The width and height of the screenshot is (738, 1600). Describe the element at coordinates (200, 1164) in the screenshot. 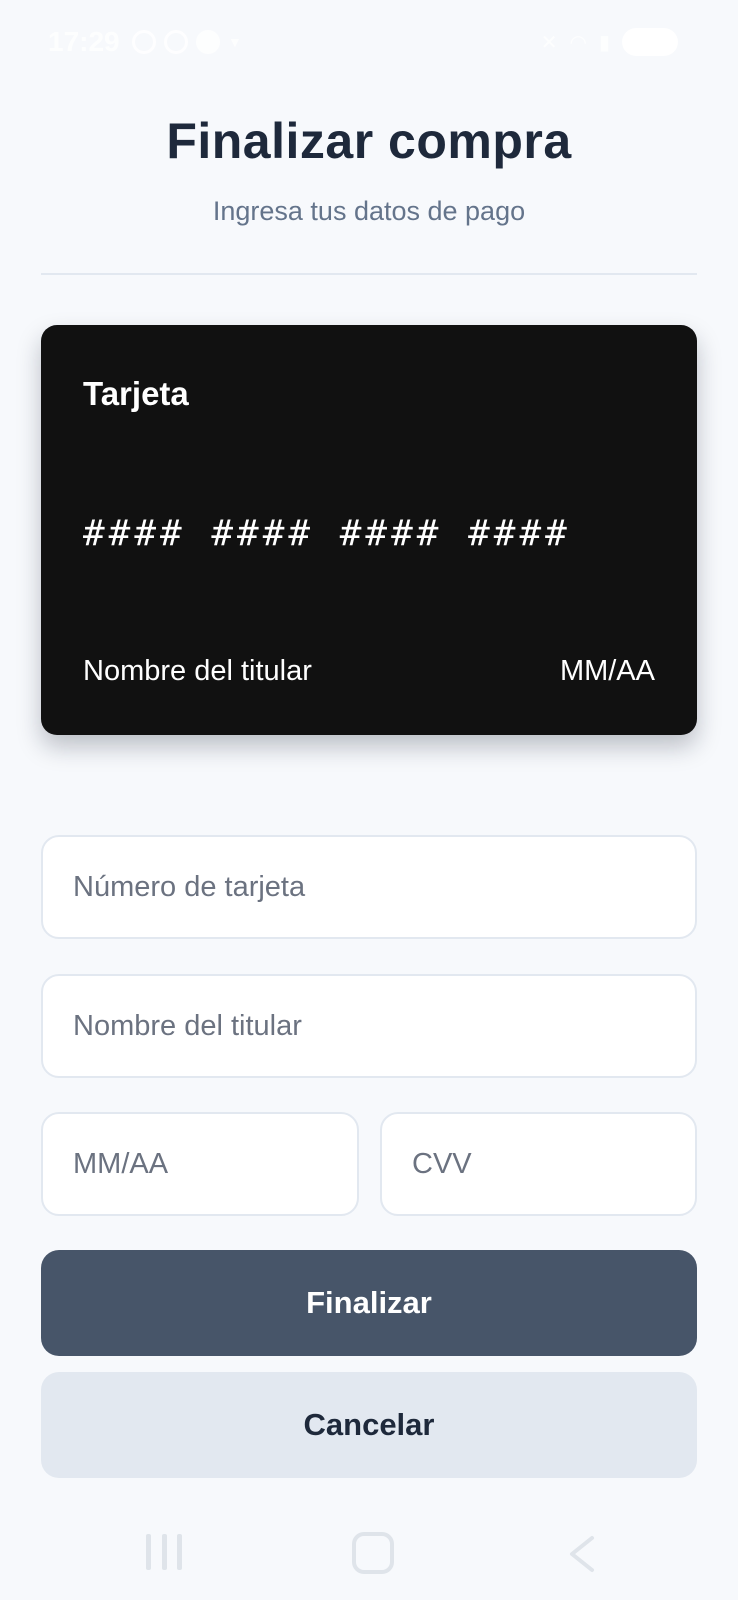

I see `expiry-input` at that location.